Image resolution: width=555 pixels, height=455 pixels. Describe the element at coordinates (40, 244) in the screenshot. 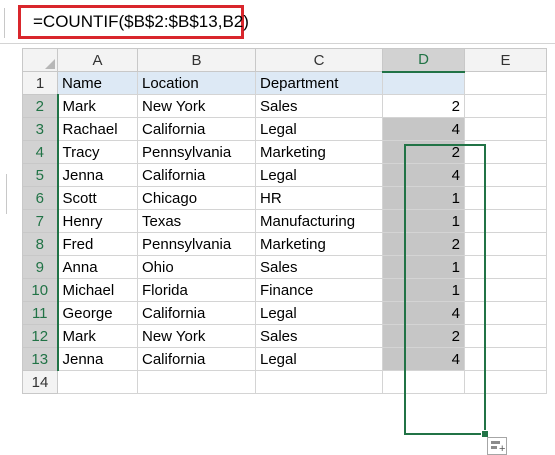

I see `row-header: 8` at that location.